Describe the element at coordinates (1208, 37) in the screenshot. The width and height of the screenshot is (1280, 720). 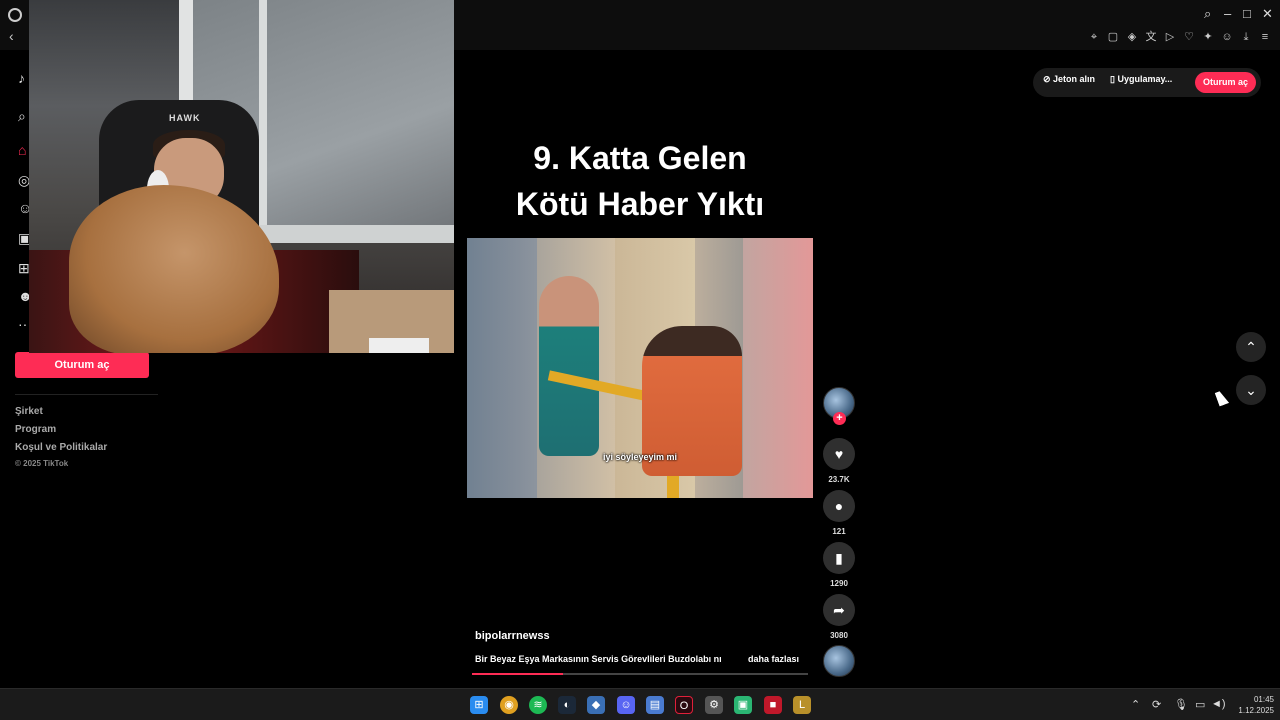
I see `puzzle-icon: ✦` at that location.